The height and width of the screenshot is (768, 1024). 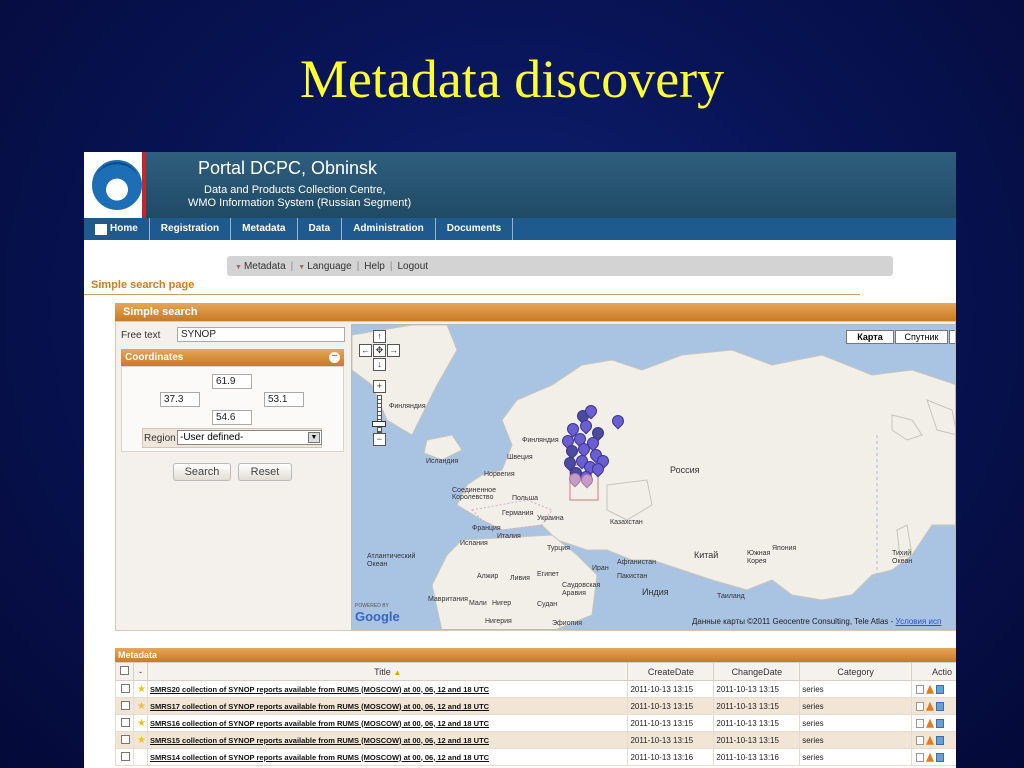 I want to click on pan-center-icon: ✥, so click(x=379, y=350).